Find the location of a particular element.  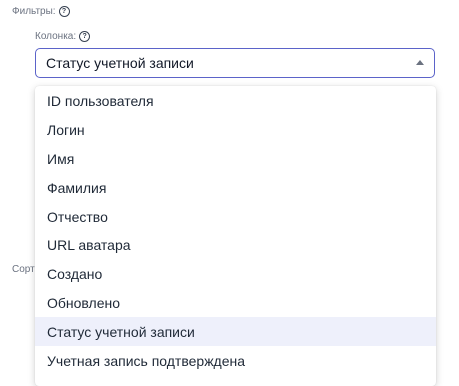

dropdown-option: Учетная запись подтверждена is located at coordinates (235, 360).